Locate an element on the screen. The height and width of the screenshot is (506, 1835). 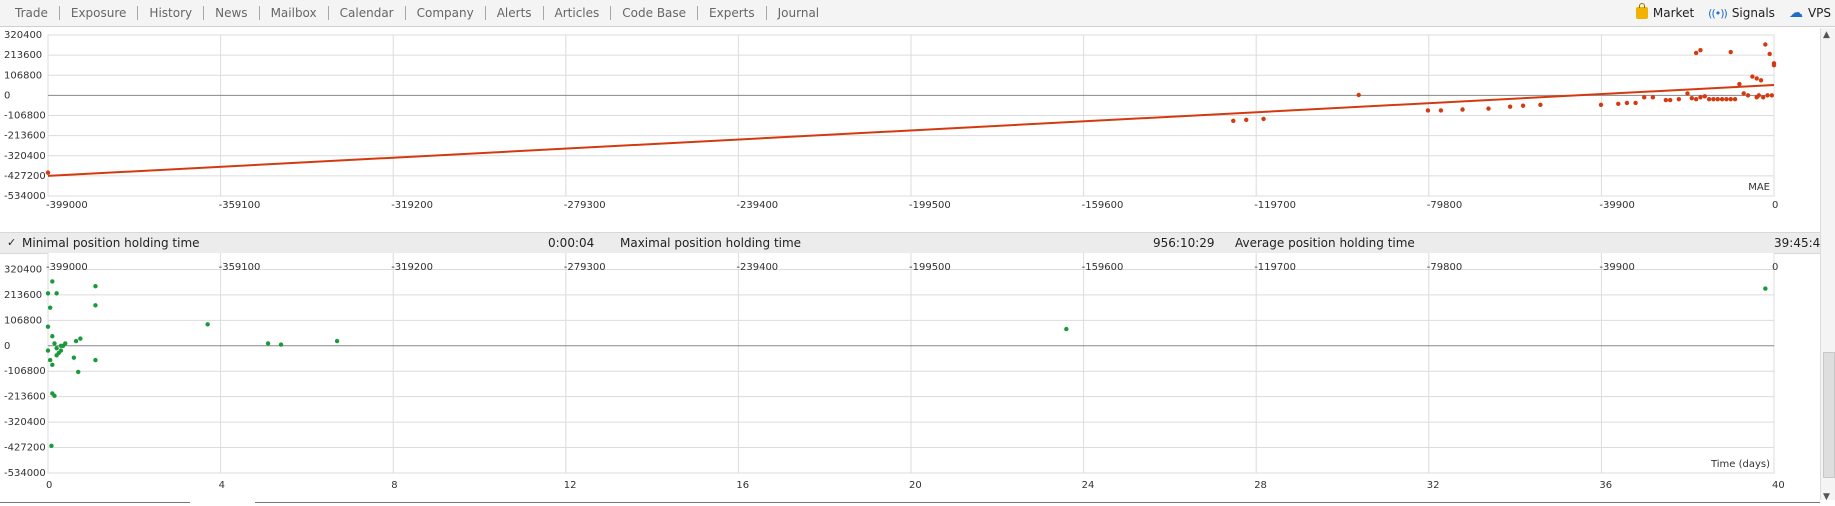
x-tick-label: 12 is located at coordinates (570, 485).